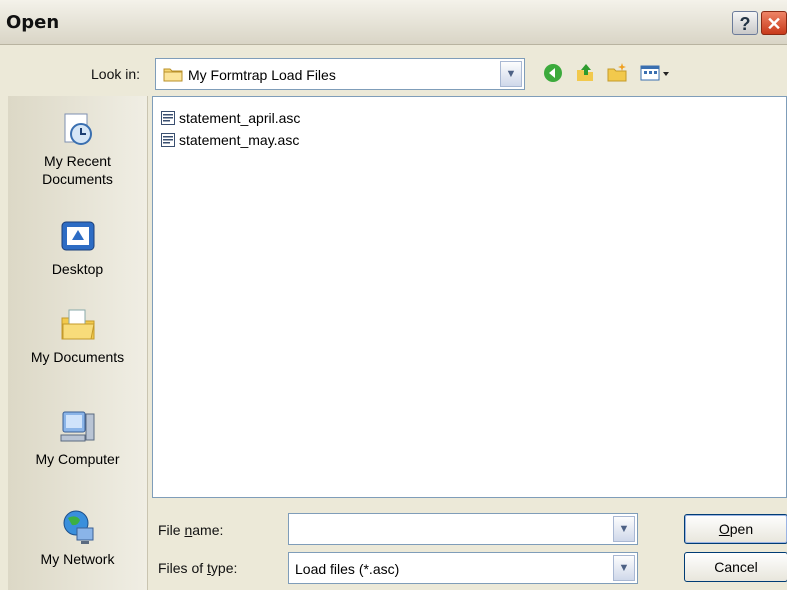 The width and height of the screenshot is (787, 590). What do you see at coordinates (33, 22) in the screenshot?
I see `window-title: Open` at bounding box center [33, 22].